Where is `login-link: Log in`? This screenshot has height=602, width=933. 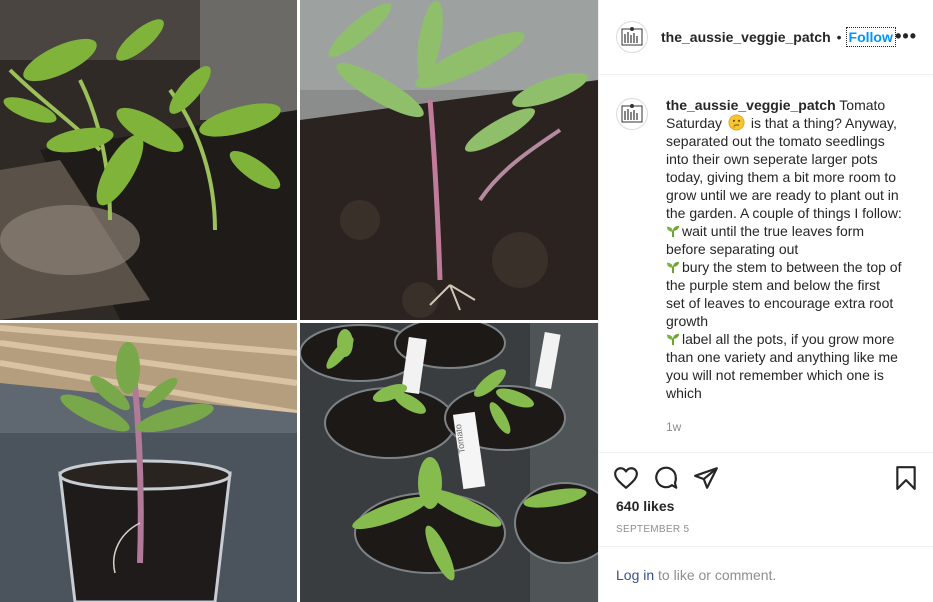 login-link: Log in is located at coordinates (635, 575).